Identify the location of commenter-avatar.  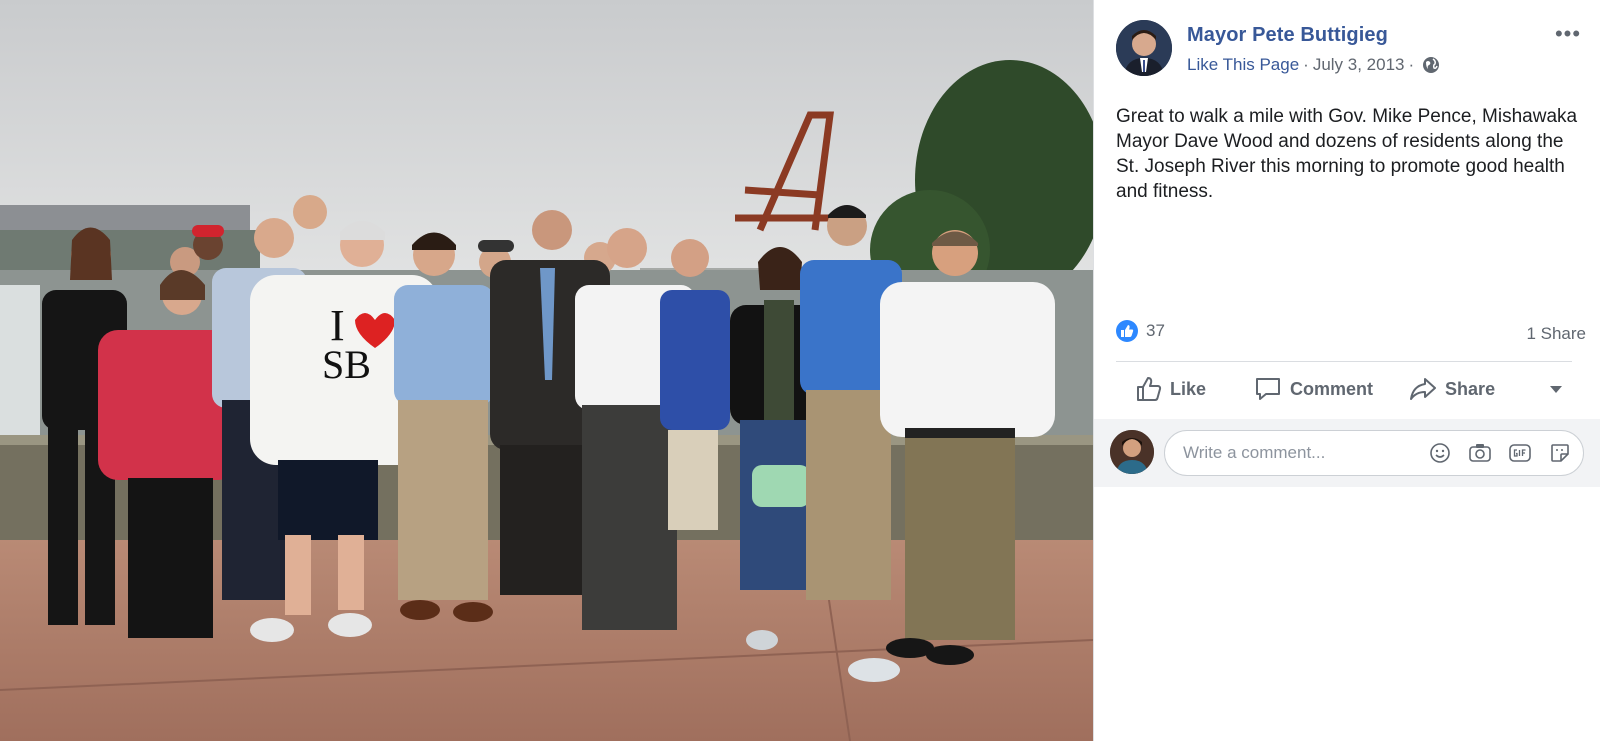
(1132, 452).